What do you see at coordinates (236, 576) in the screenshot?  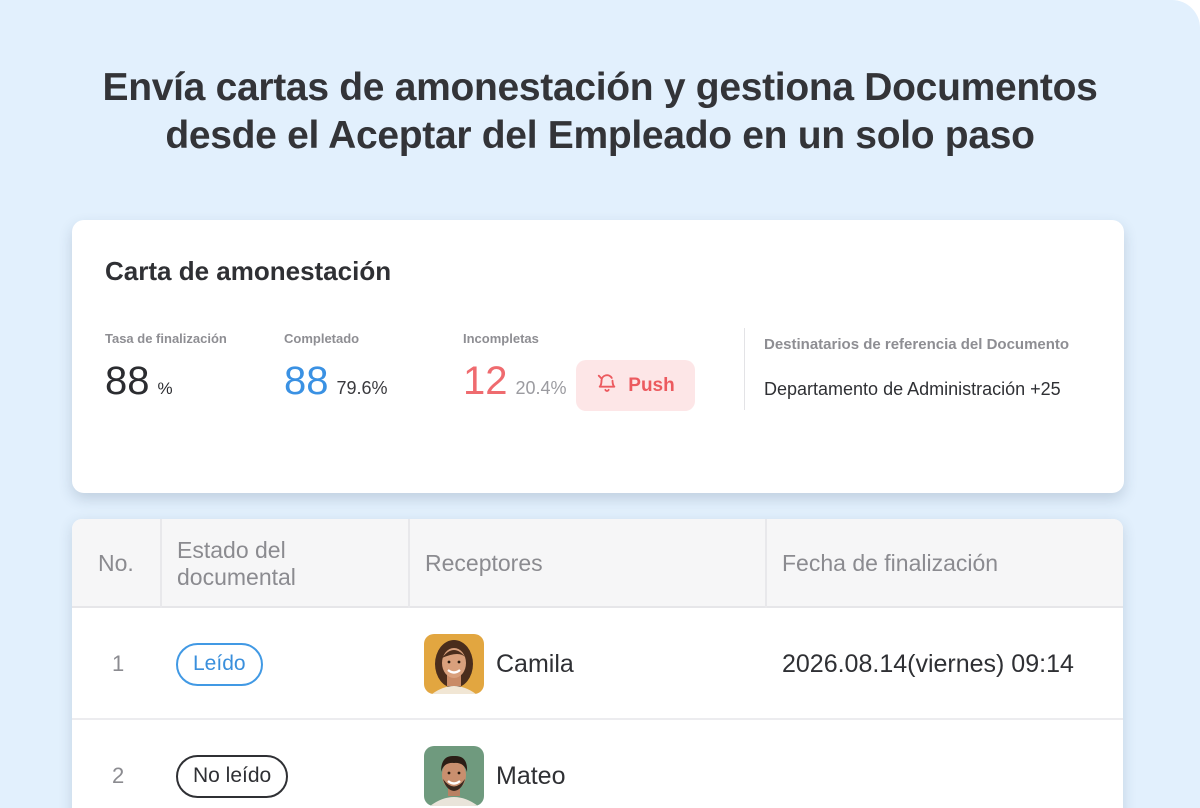 I see `header-status-line-2: documental` at bounding box center [236, 576].